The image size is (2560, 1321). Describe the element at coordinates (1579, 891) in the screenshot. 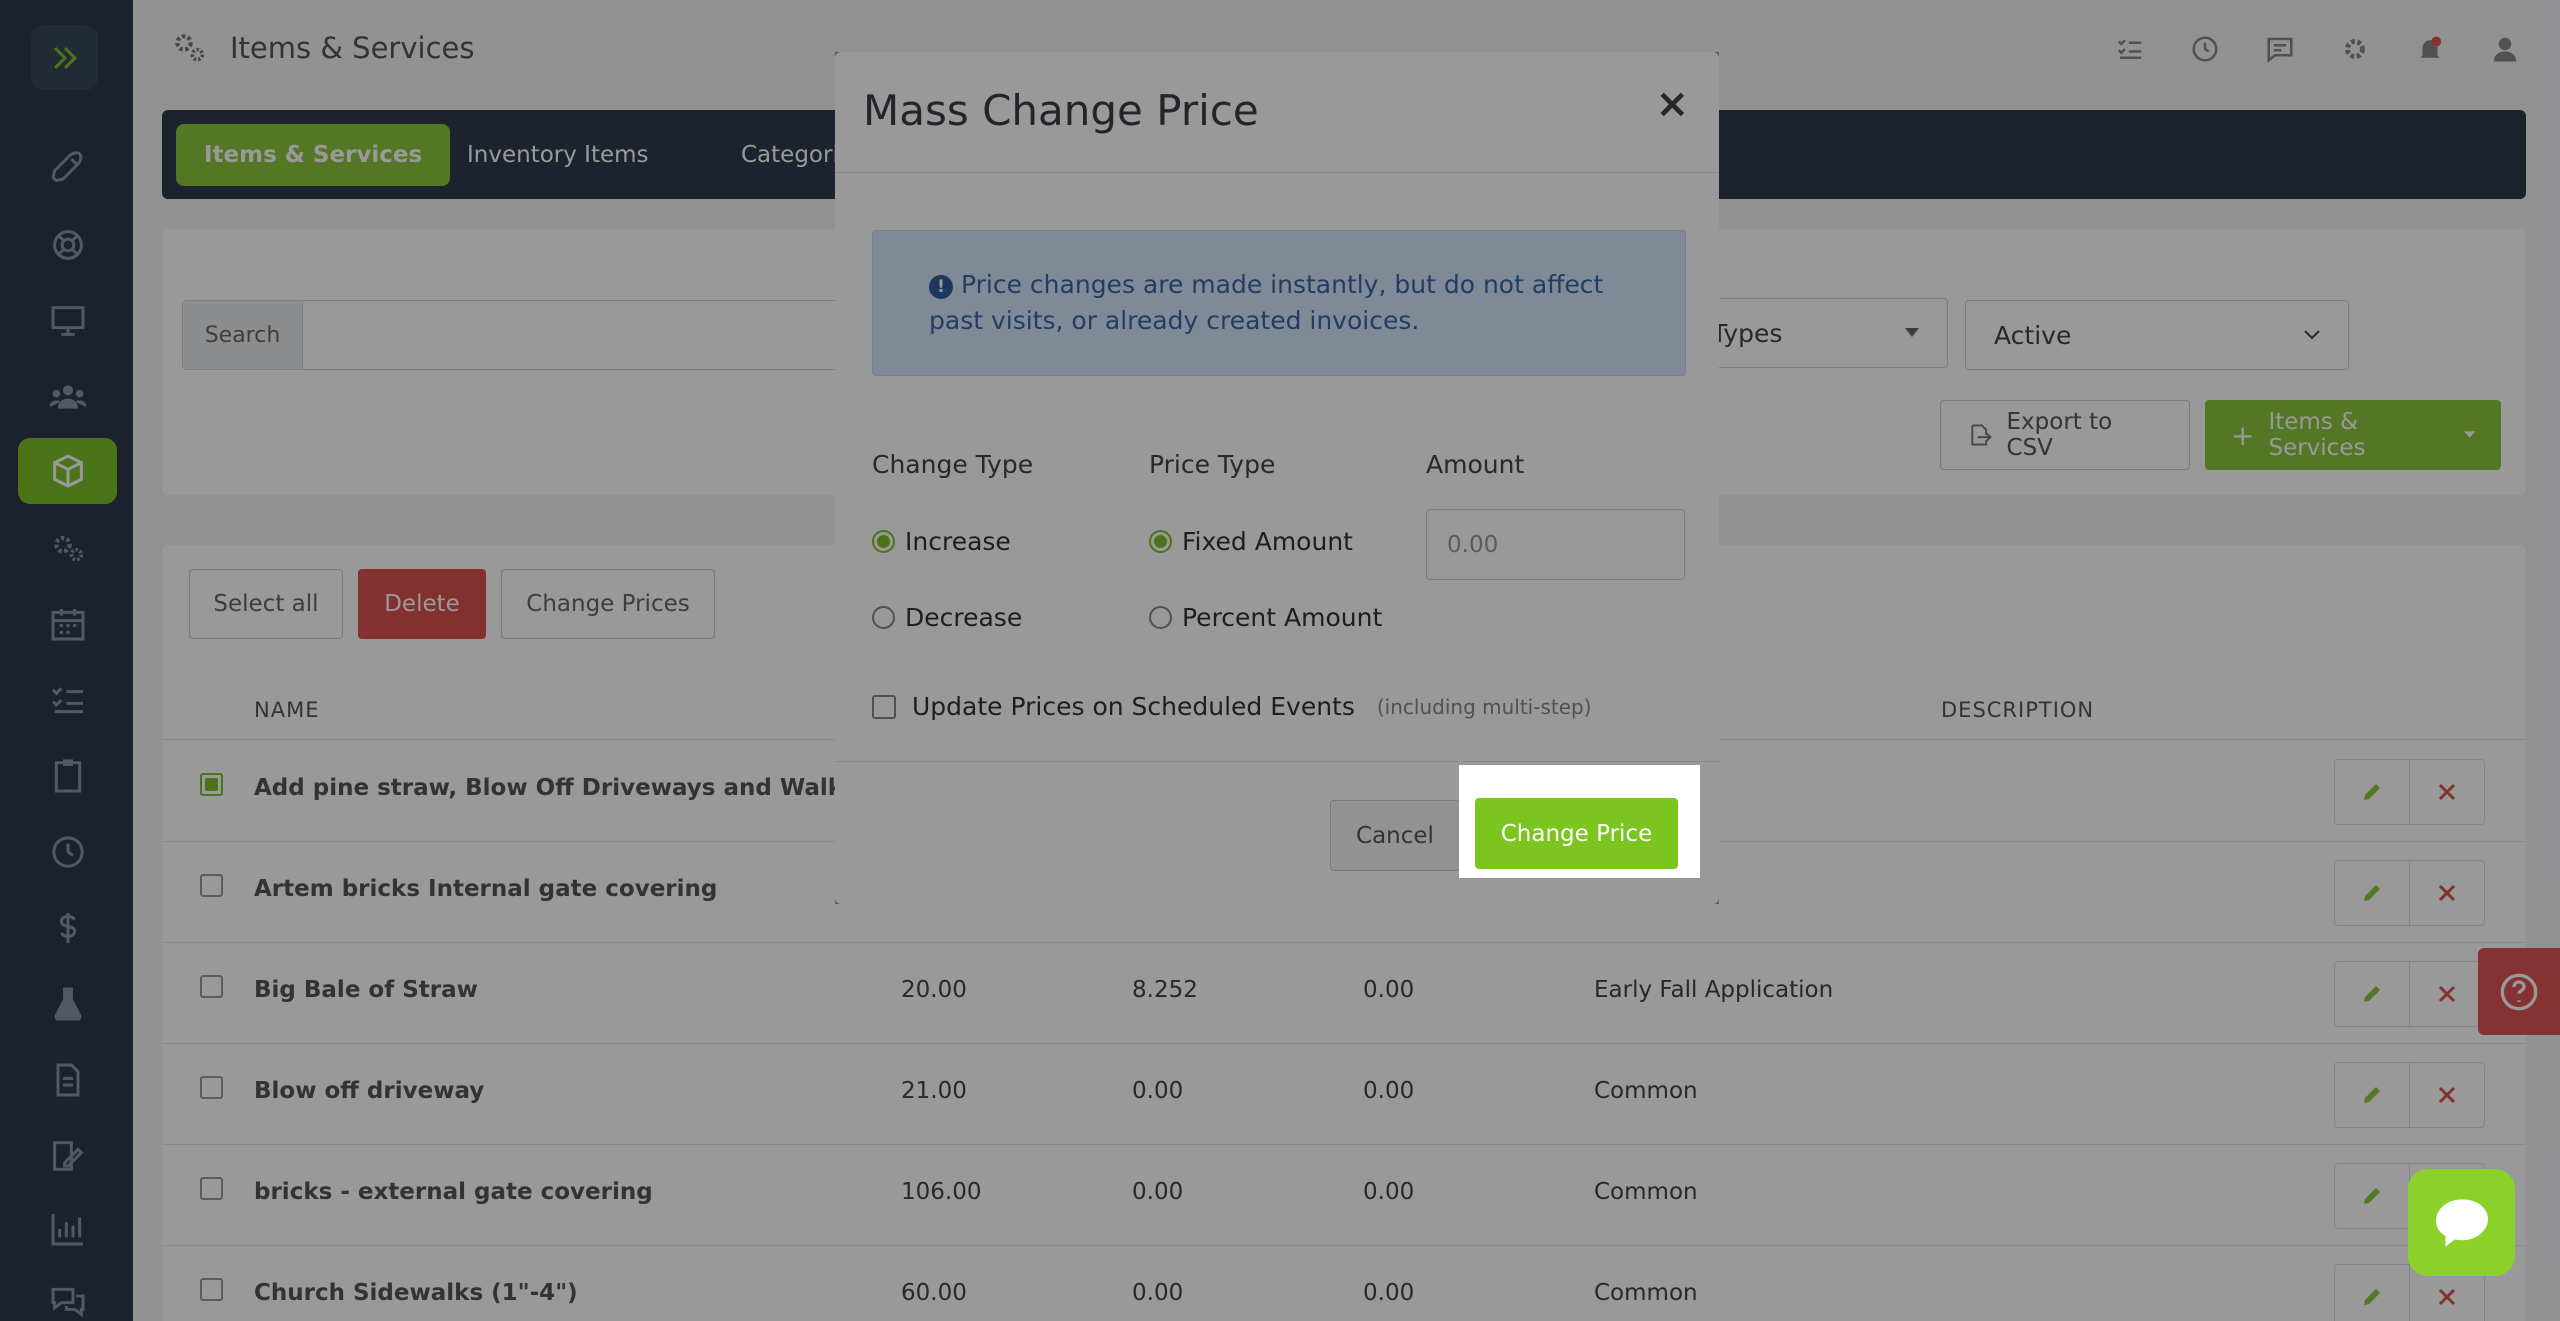

I see `modal-dim-bottom` at that location.